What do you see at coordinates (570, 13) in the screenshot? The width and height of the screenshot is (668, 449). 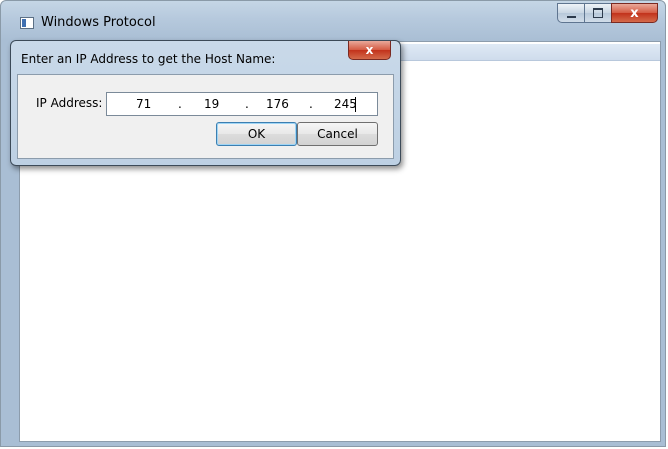 I see `minimize-button` at bounding box center [570, 13].